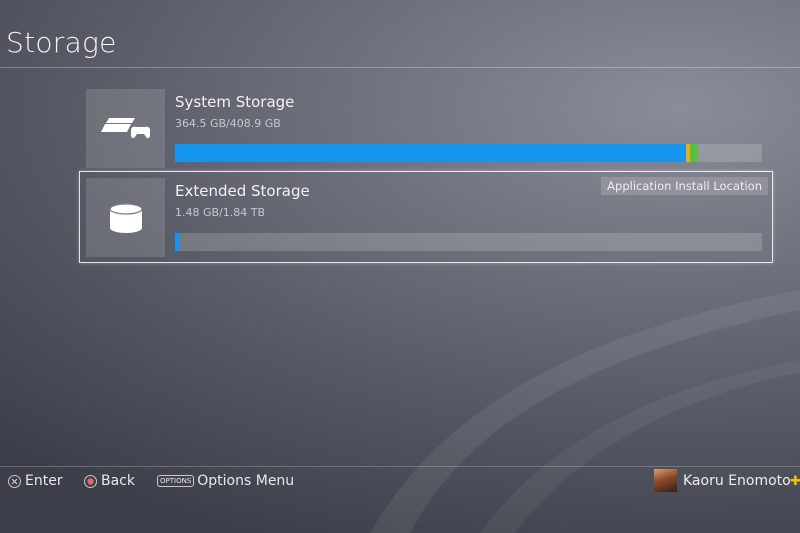 The width and height of the screenshot is (800, 533). I want to click on user-profile: Kaoru Enomoto, so click(722, 480).